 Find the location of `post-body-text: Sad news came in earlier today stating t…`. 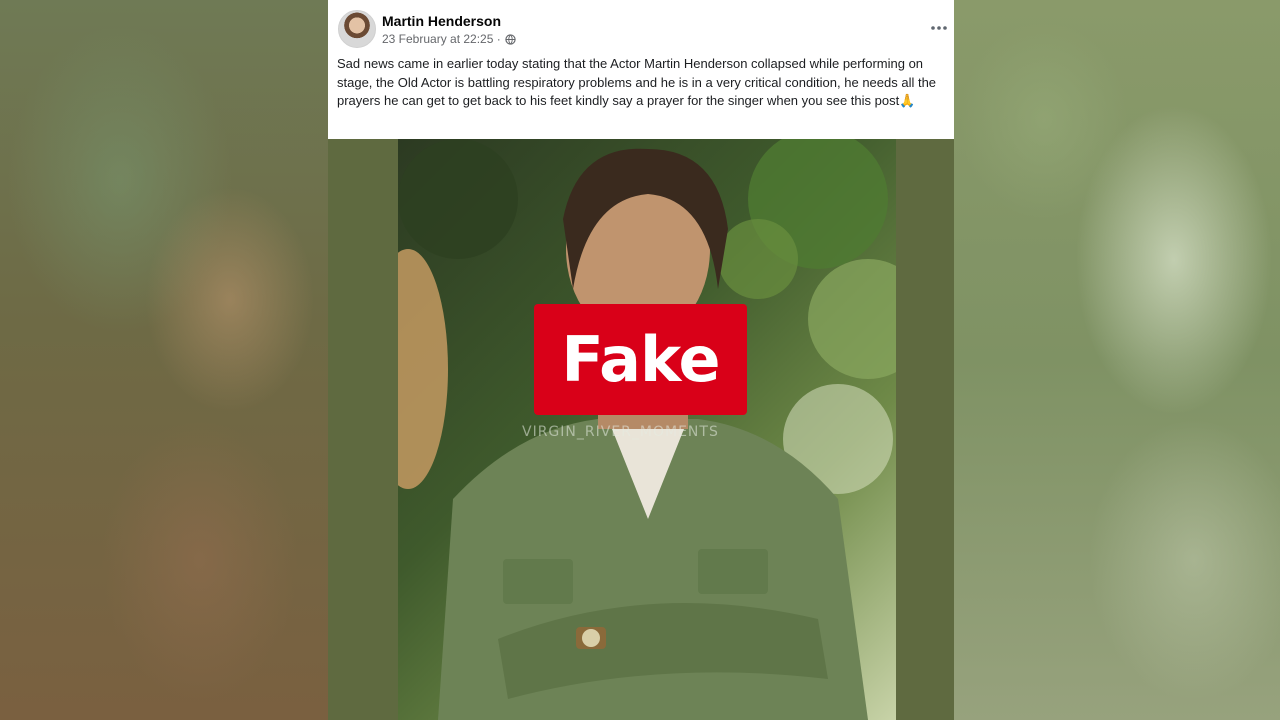

post-body-text: Sad news came in earlier today stating t… is located at coordinates (637, 82).